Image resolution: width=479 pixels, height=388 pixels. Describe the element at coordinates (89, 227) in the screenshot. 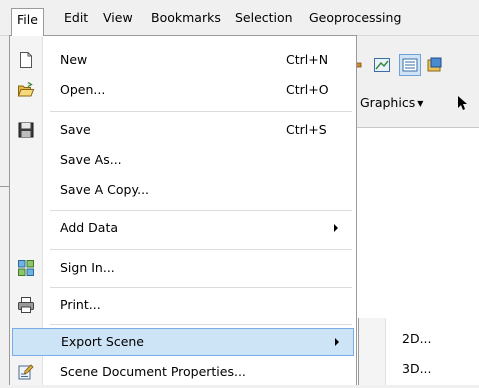

I see `menu-item-label: Add Data` at that location.